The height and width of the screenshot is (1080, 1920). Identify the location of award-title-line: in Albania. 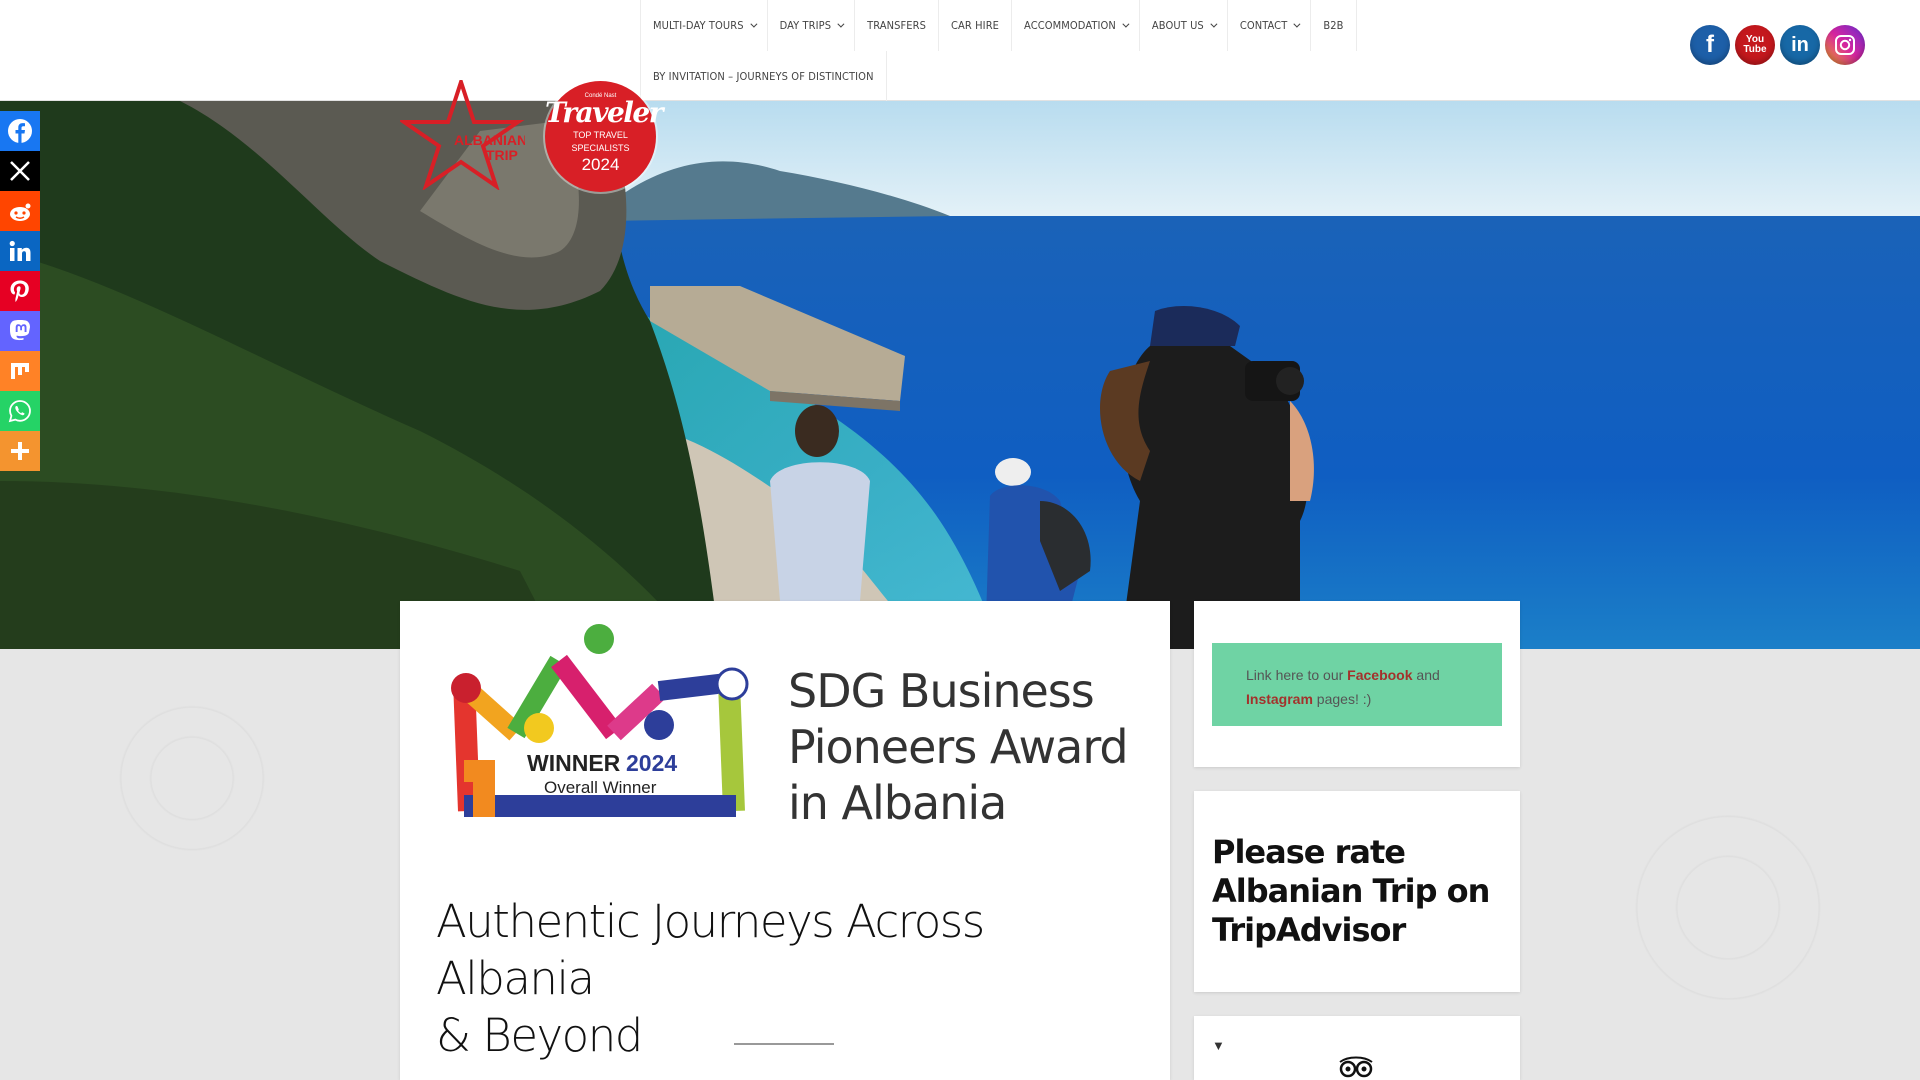
(897, 803).